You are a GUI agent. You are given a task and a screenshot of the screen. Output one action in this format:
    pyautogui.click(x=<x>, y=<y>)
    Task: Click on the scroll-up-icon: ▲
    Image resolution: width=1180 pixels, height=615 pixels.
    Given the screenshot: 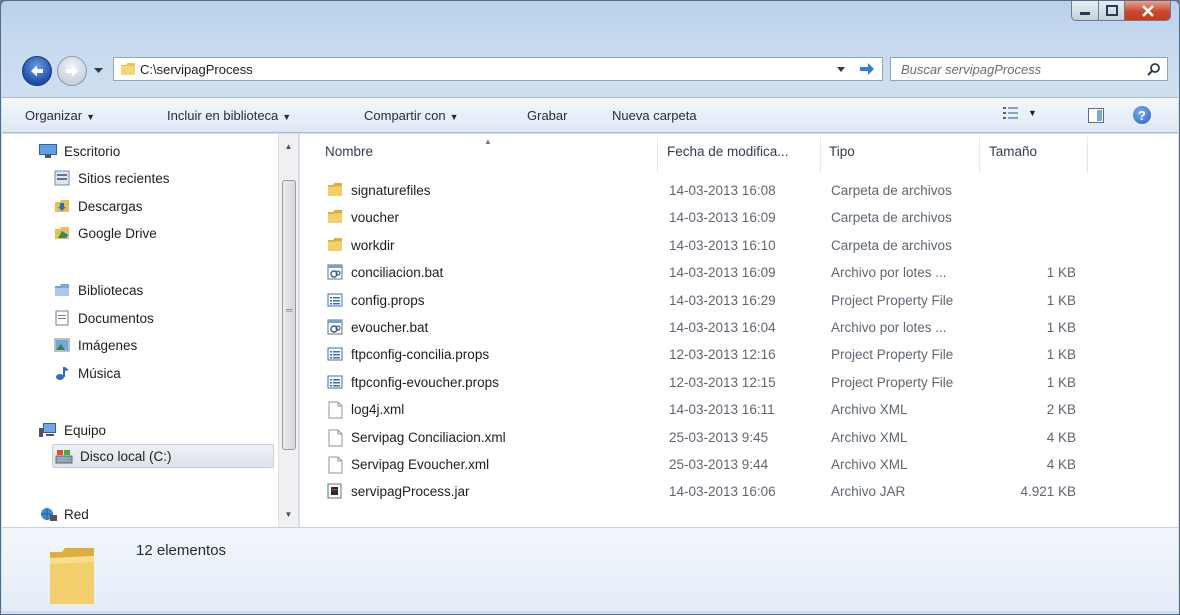 What is the action you would take?
    pyautogui.click(x=288, y=146)
    